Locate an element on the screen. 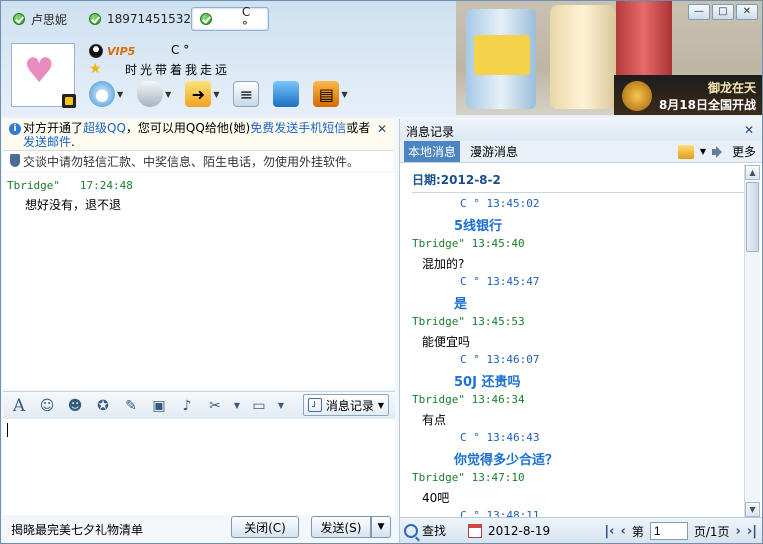  history-header-self: C ° 13:48:11 is located at coordinates (500, 513).